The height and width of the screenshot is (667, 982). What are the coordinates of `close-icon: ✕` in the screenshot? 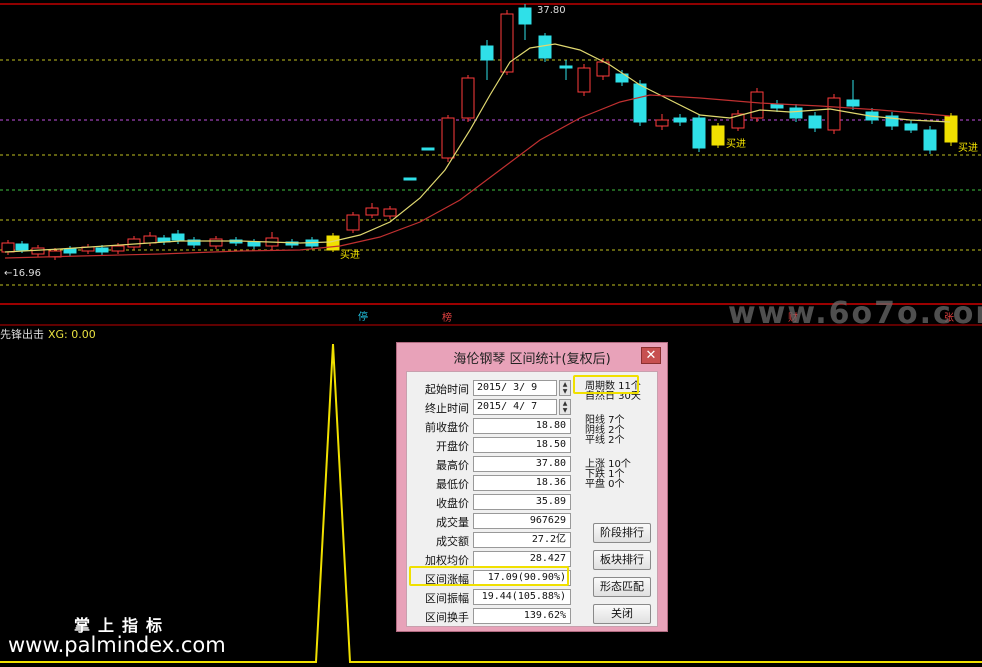 It's located at (651, 355).